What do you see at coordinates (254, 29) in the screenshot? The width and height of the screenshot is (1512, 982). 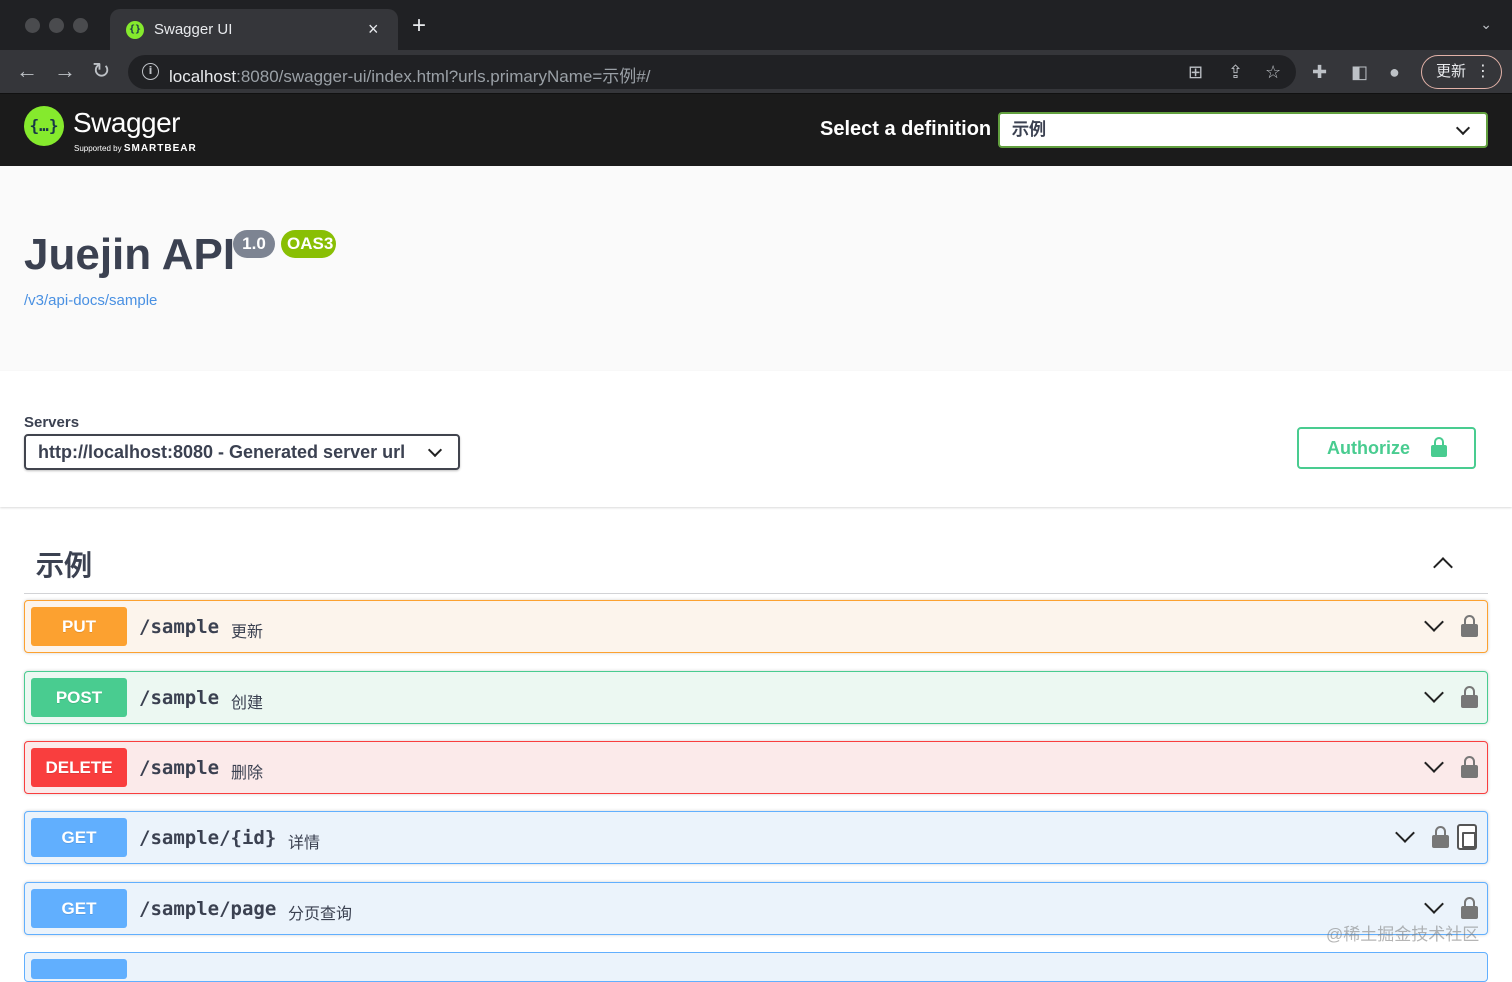 I see `browser-tab: {} Swagger UI ×` at bounding box center [254, 29].